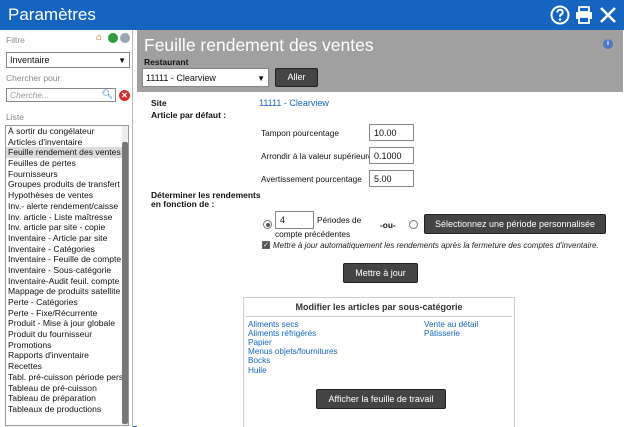  What do you see at coordinates (64, 388) in the screenshot?
I see `list-item: Tableau de pré-cuisson` at bounding box center [64, 388].